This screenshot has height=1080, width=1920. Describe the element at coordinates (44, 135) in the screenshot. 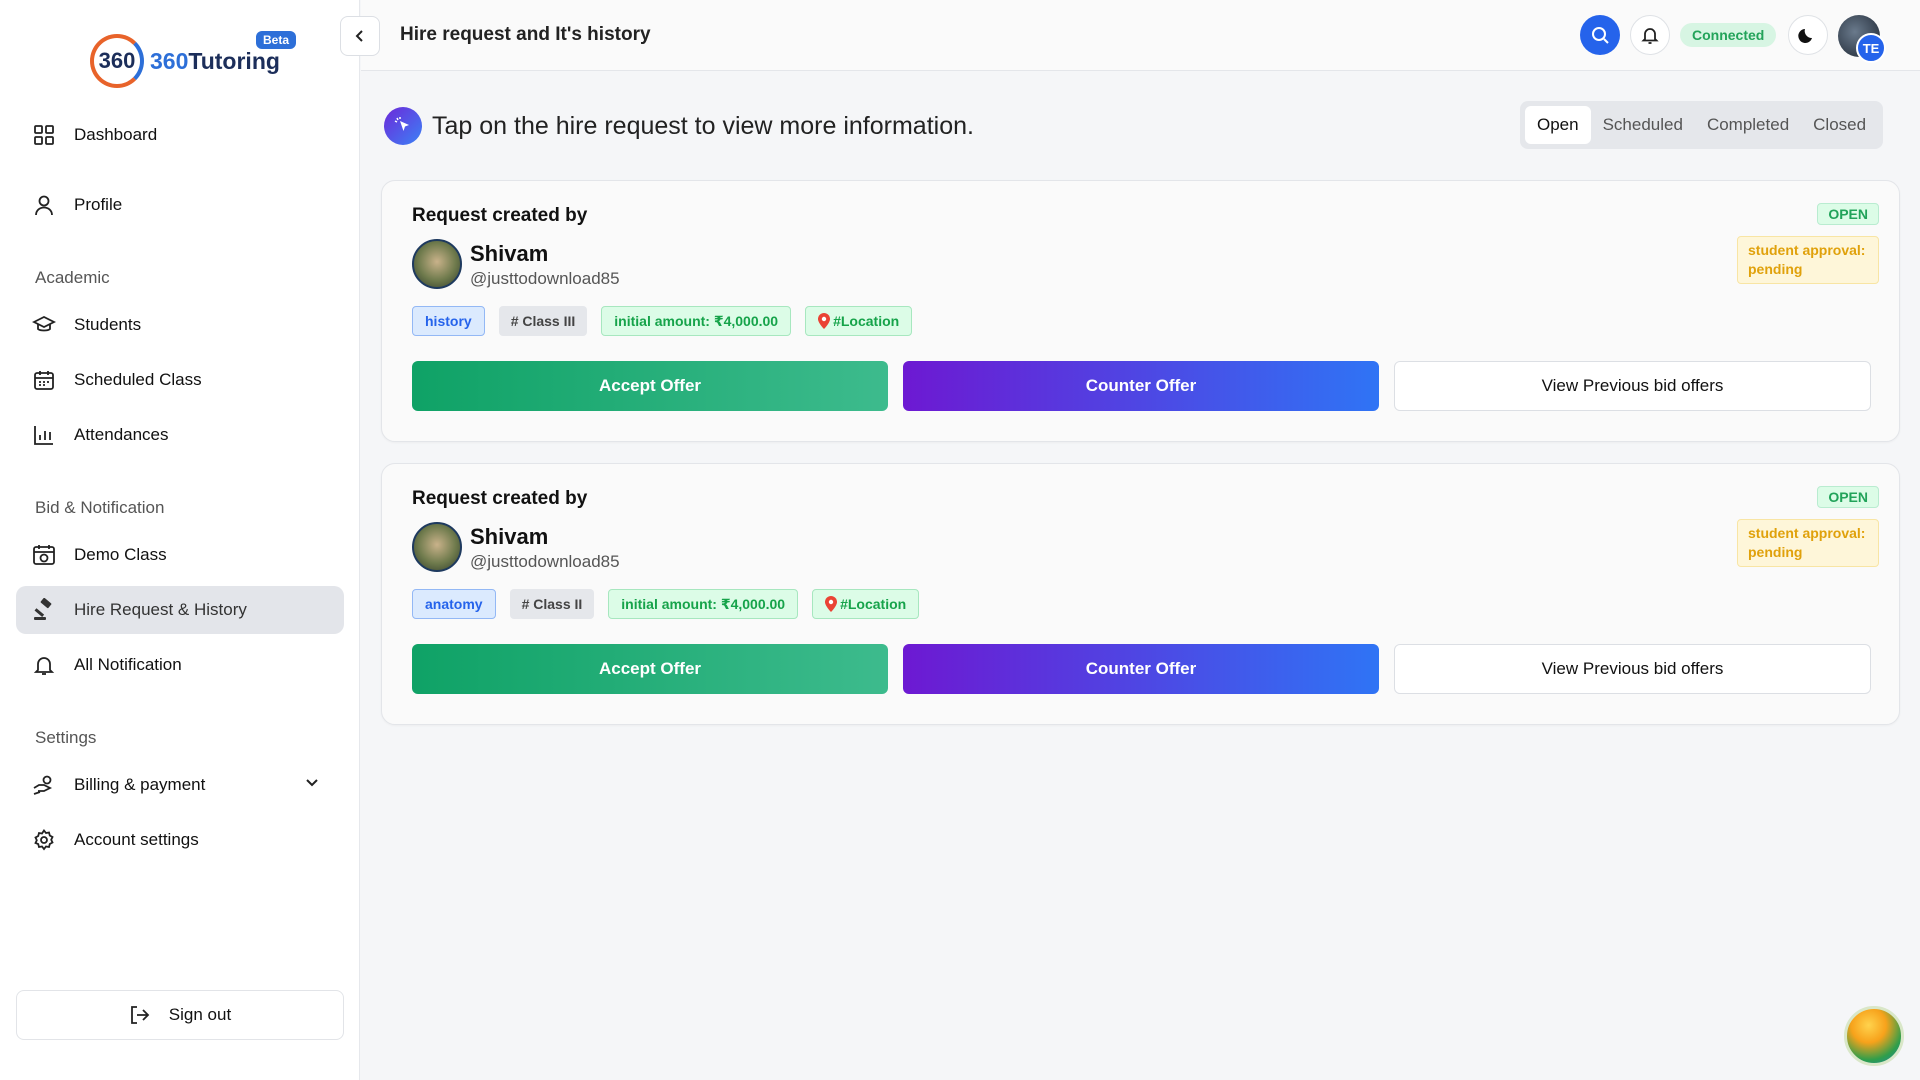

I see `grid-icon` at that location.